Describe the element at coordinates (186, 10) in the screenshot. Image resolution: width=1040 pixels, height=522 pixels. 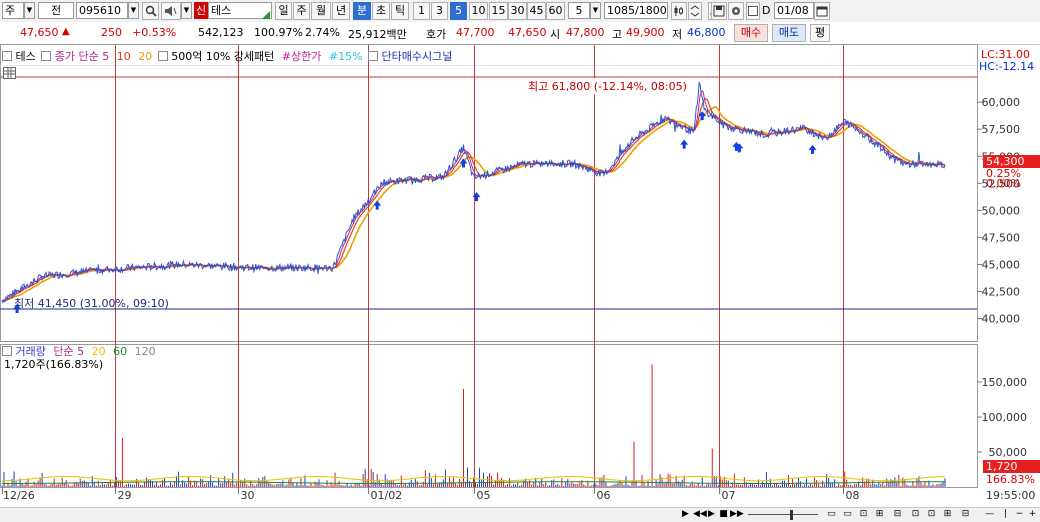
I see `speaker-dropdown-icon: ▼` at that location.